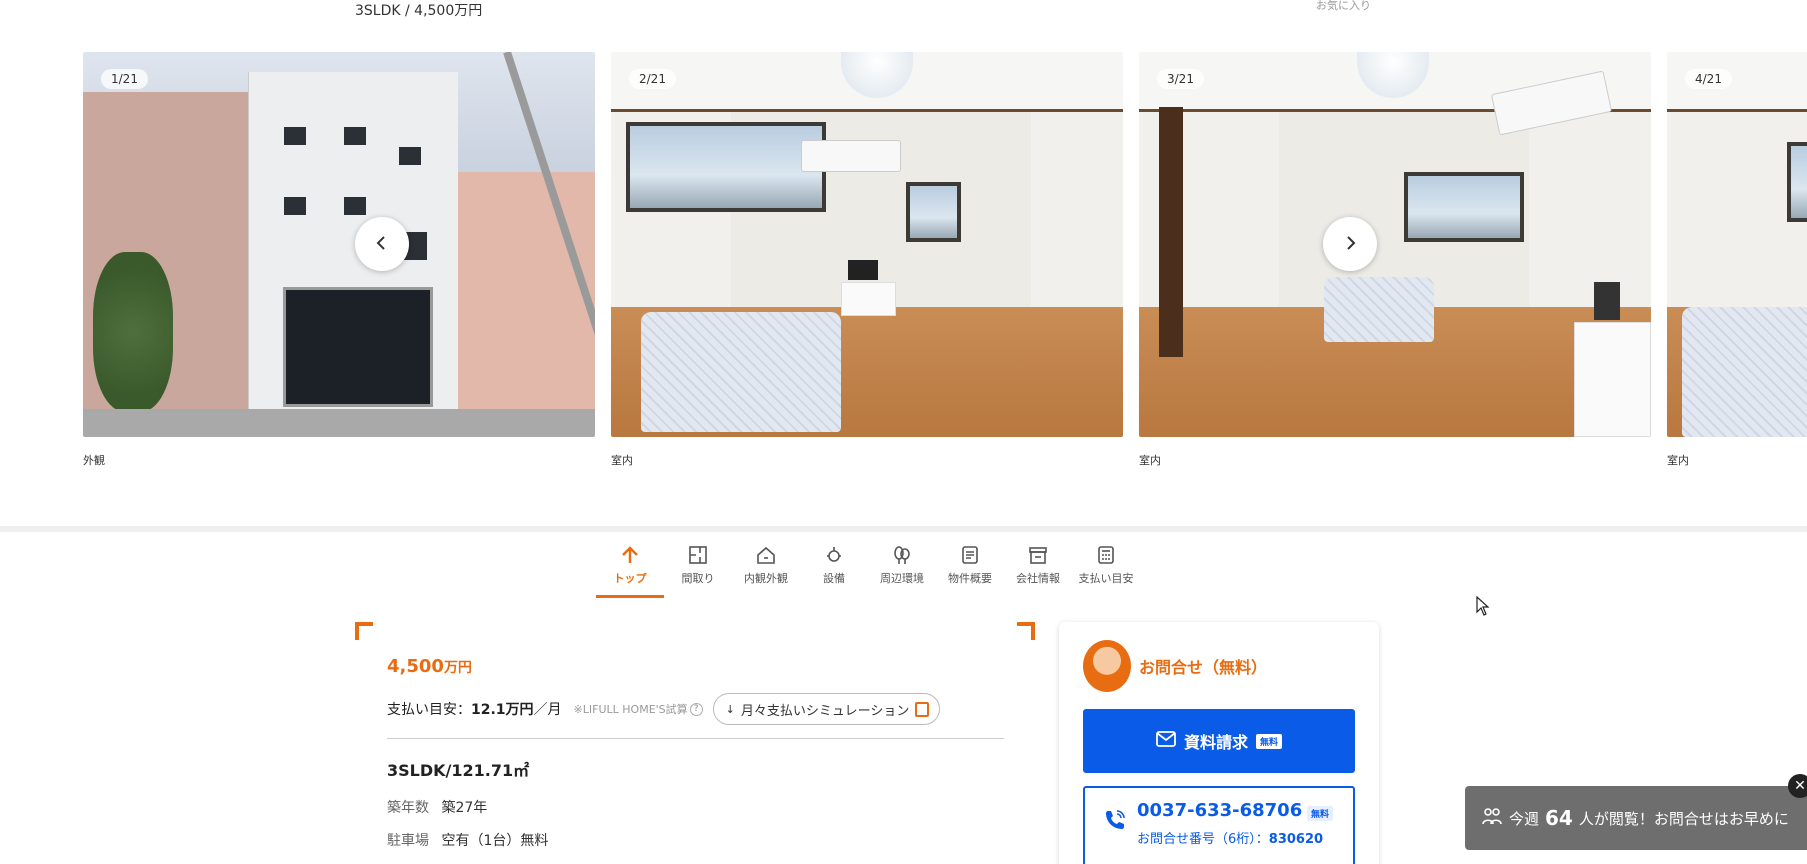  Describe the element at coordinates (622, 460) in the screenshot. I see `photo-caption: 室内` at that location.